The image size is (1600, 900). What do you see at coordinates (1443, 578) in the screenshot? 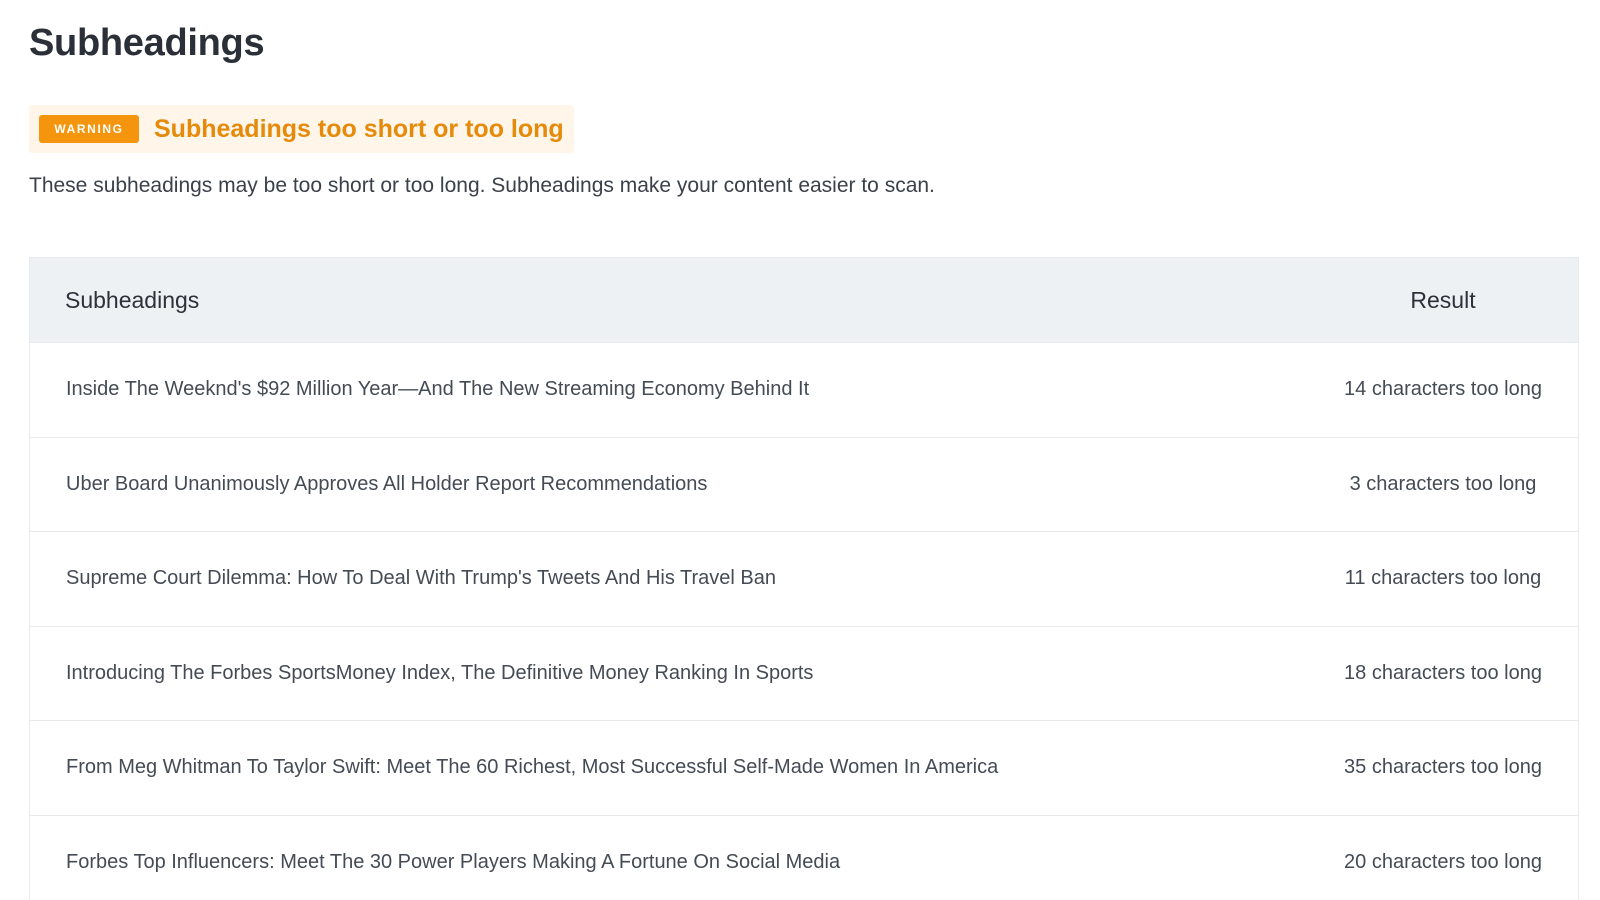
I see `result-cell: 11 characters too long` at bounding box center [1443, 578].